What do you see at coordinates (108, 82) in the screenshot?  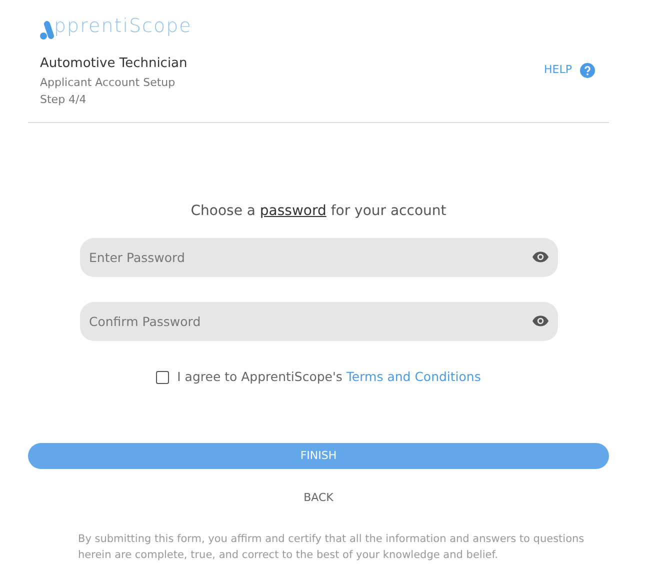 I see `page-subtitle: Applicant Account Setup` at bounding box center [108, 82].